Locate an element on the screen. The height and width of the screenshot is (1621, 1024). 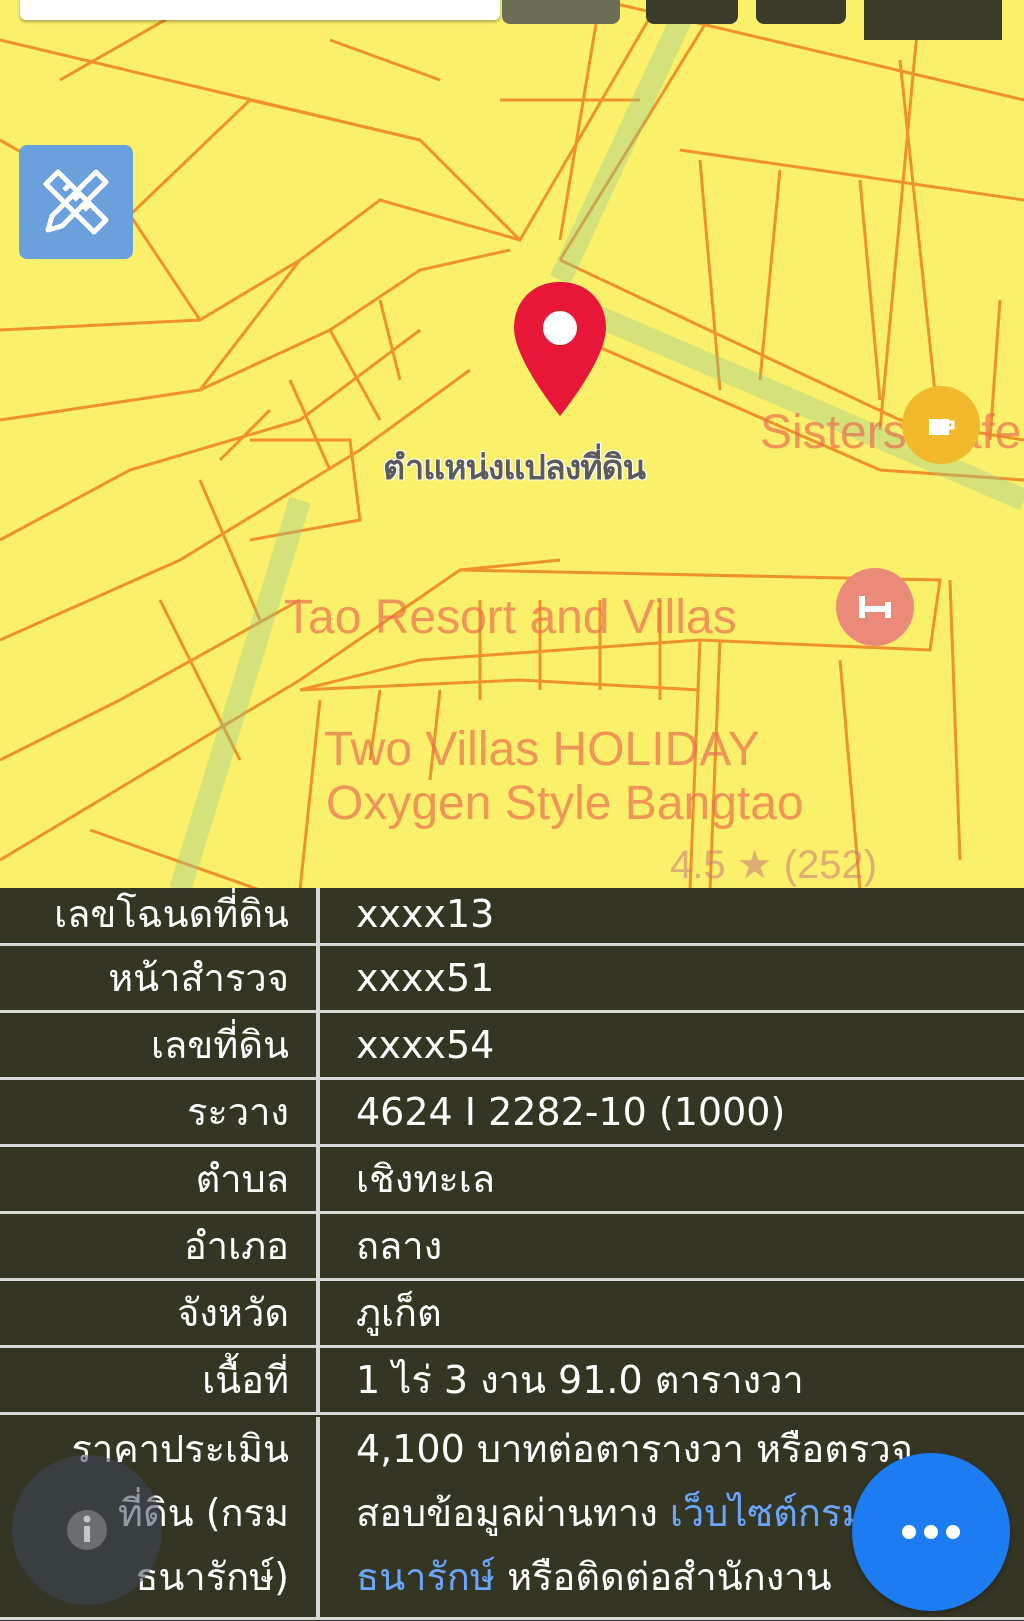
ruler-pencil-icon is located at coordinates (76, 202).